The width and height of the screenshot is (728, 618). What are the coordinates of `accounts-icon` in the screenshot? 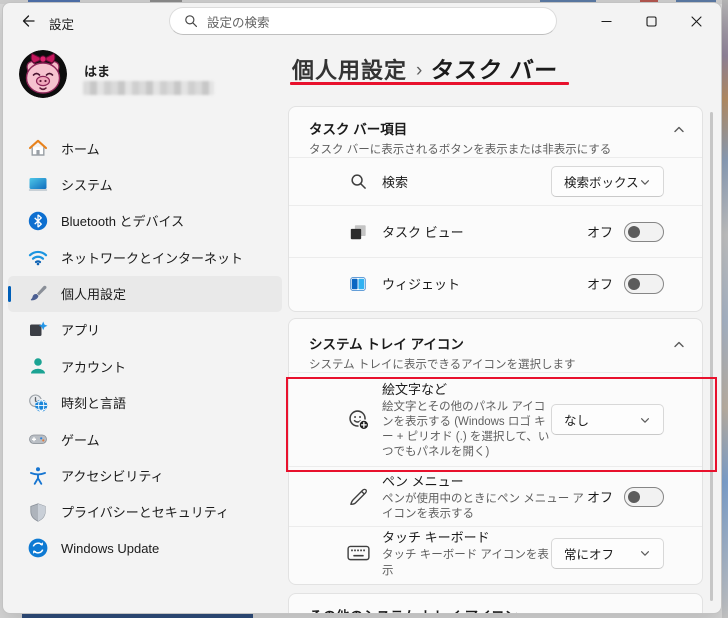 It's located at (38, 366).